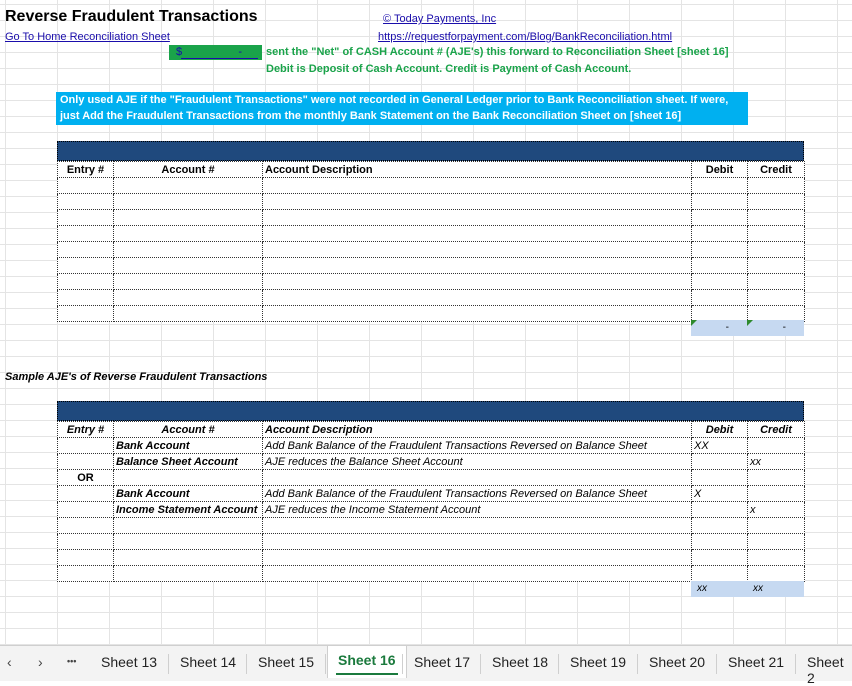 The width and height of the screenshot is (852, 686). Describe the element at coordinates (208, 662) in the screenshot. I see `sheet-tab-sheet-14: Sheet 14` at that location.